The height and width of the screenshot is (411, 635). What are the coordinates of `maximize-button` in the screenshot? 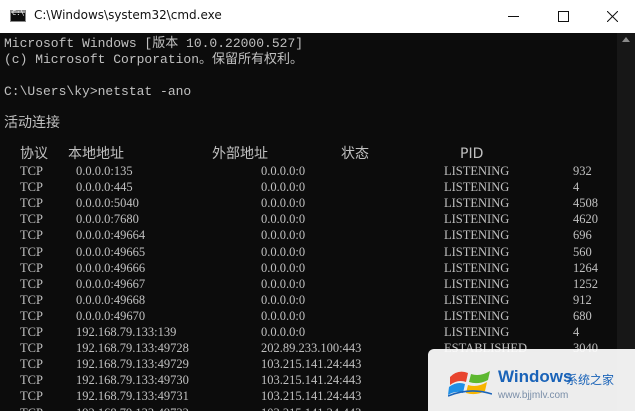 It's located at (563, 16).